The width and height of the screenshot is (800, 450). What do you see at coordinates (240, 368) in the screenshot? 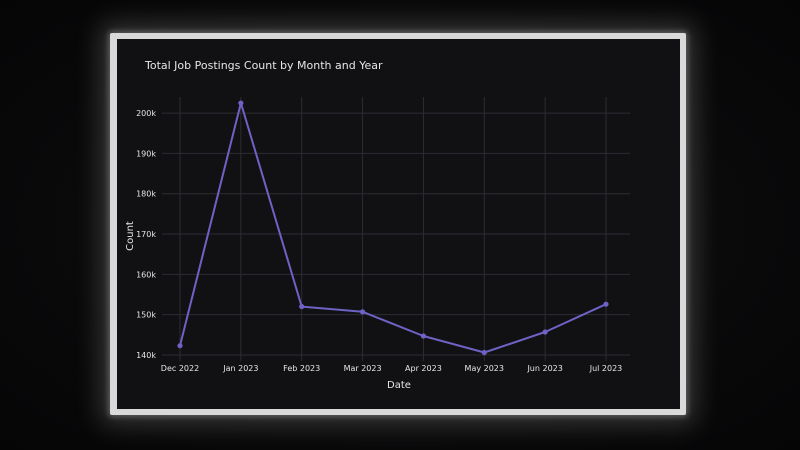
I see `x-tick-label: Jan 2023` at bounding box center [240, 368].